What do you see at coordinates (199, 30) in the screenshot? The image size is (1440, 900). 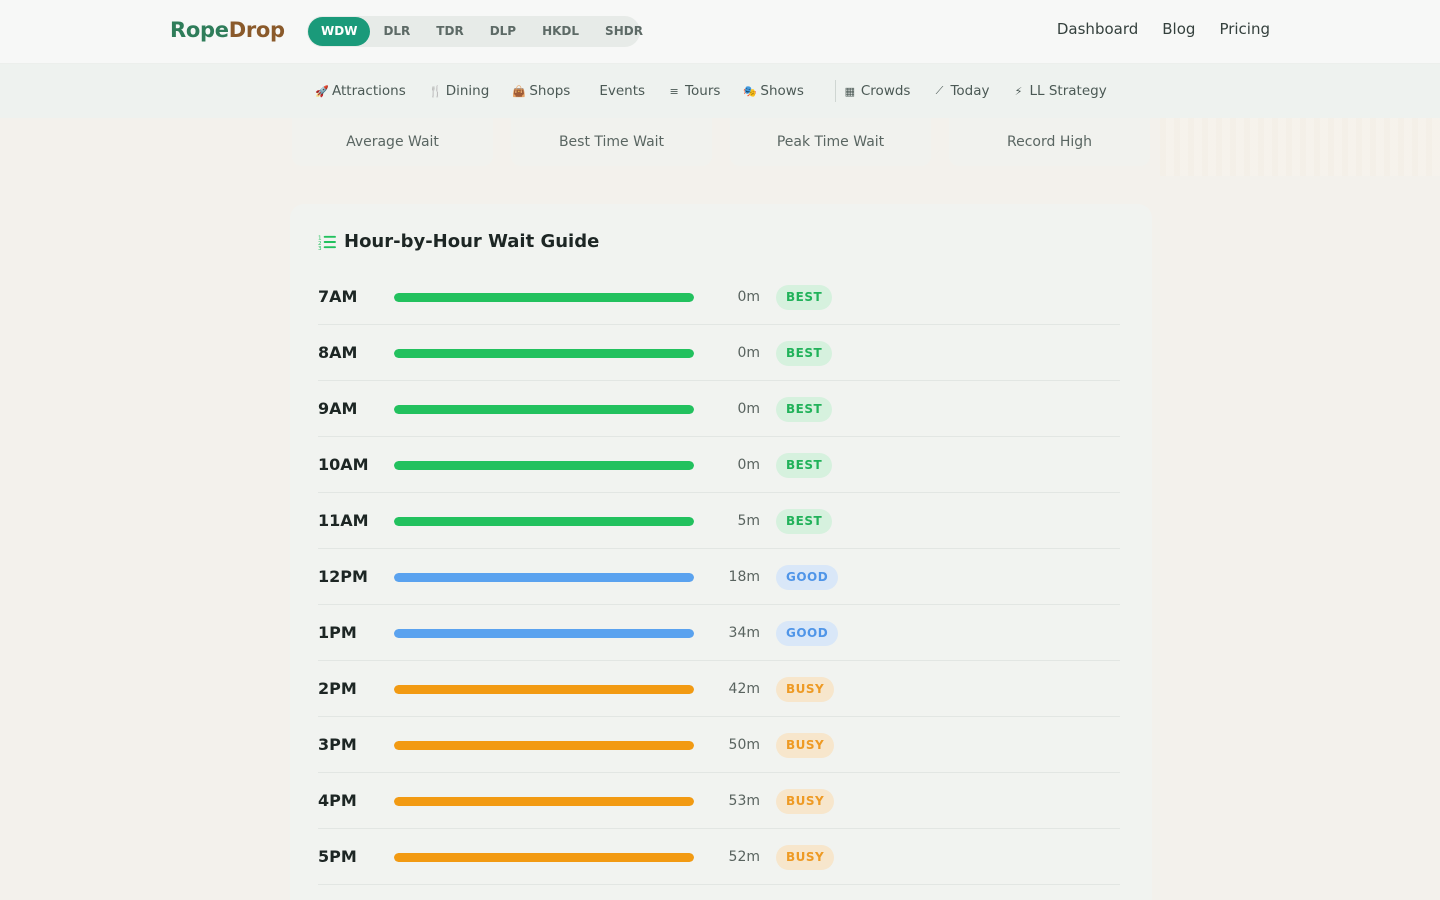 I see `brand-part-1: Rope` at bounding box center [199, 30].